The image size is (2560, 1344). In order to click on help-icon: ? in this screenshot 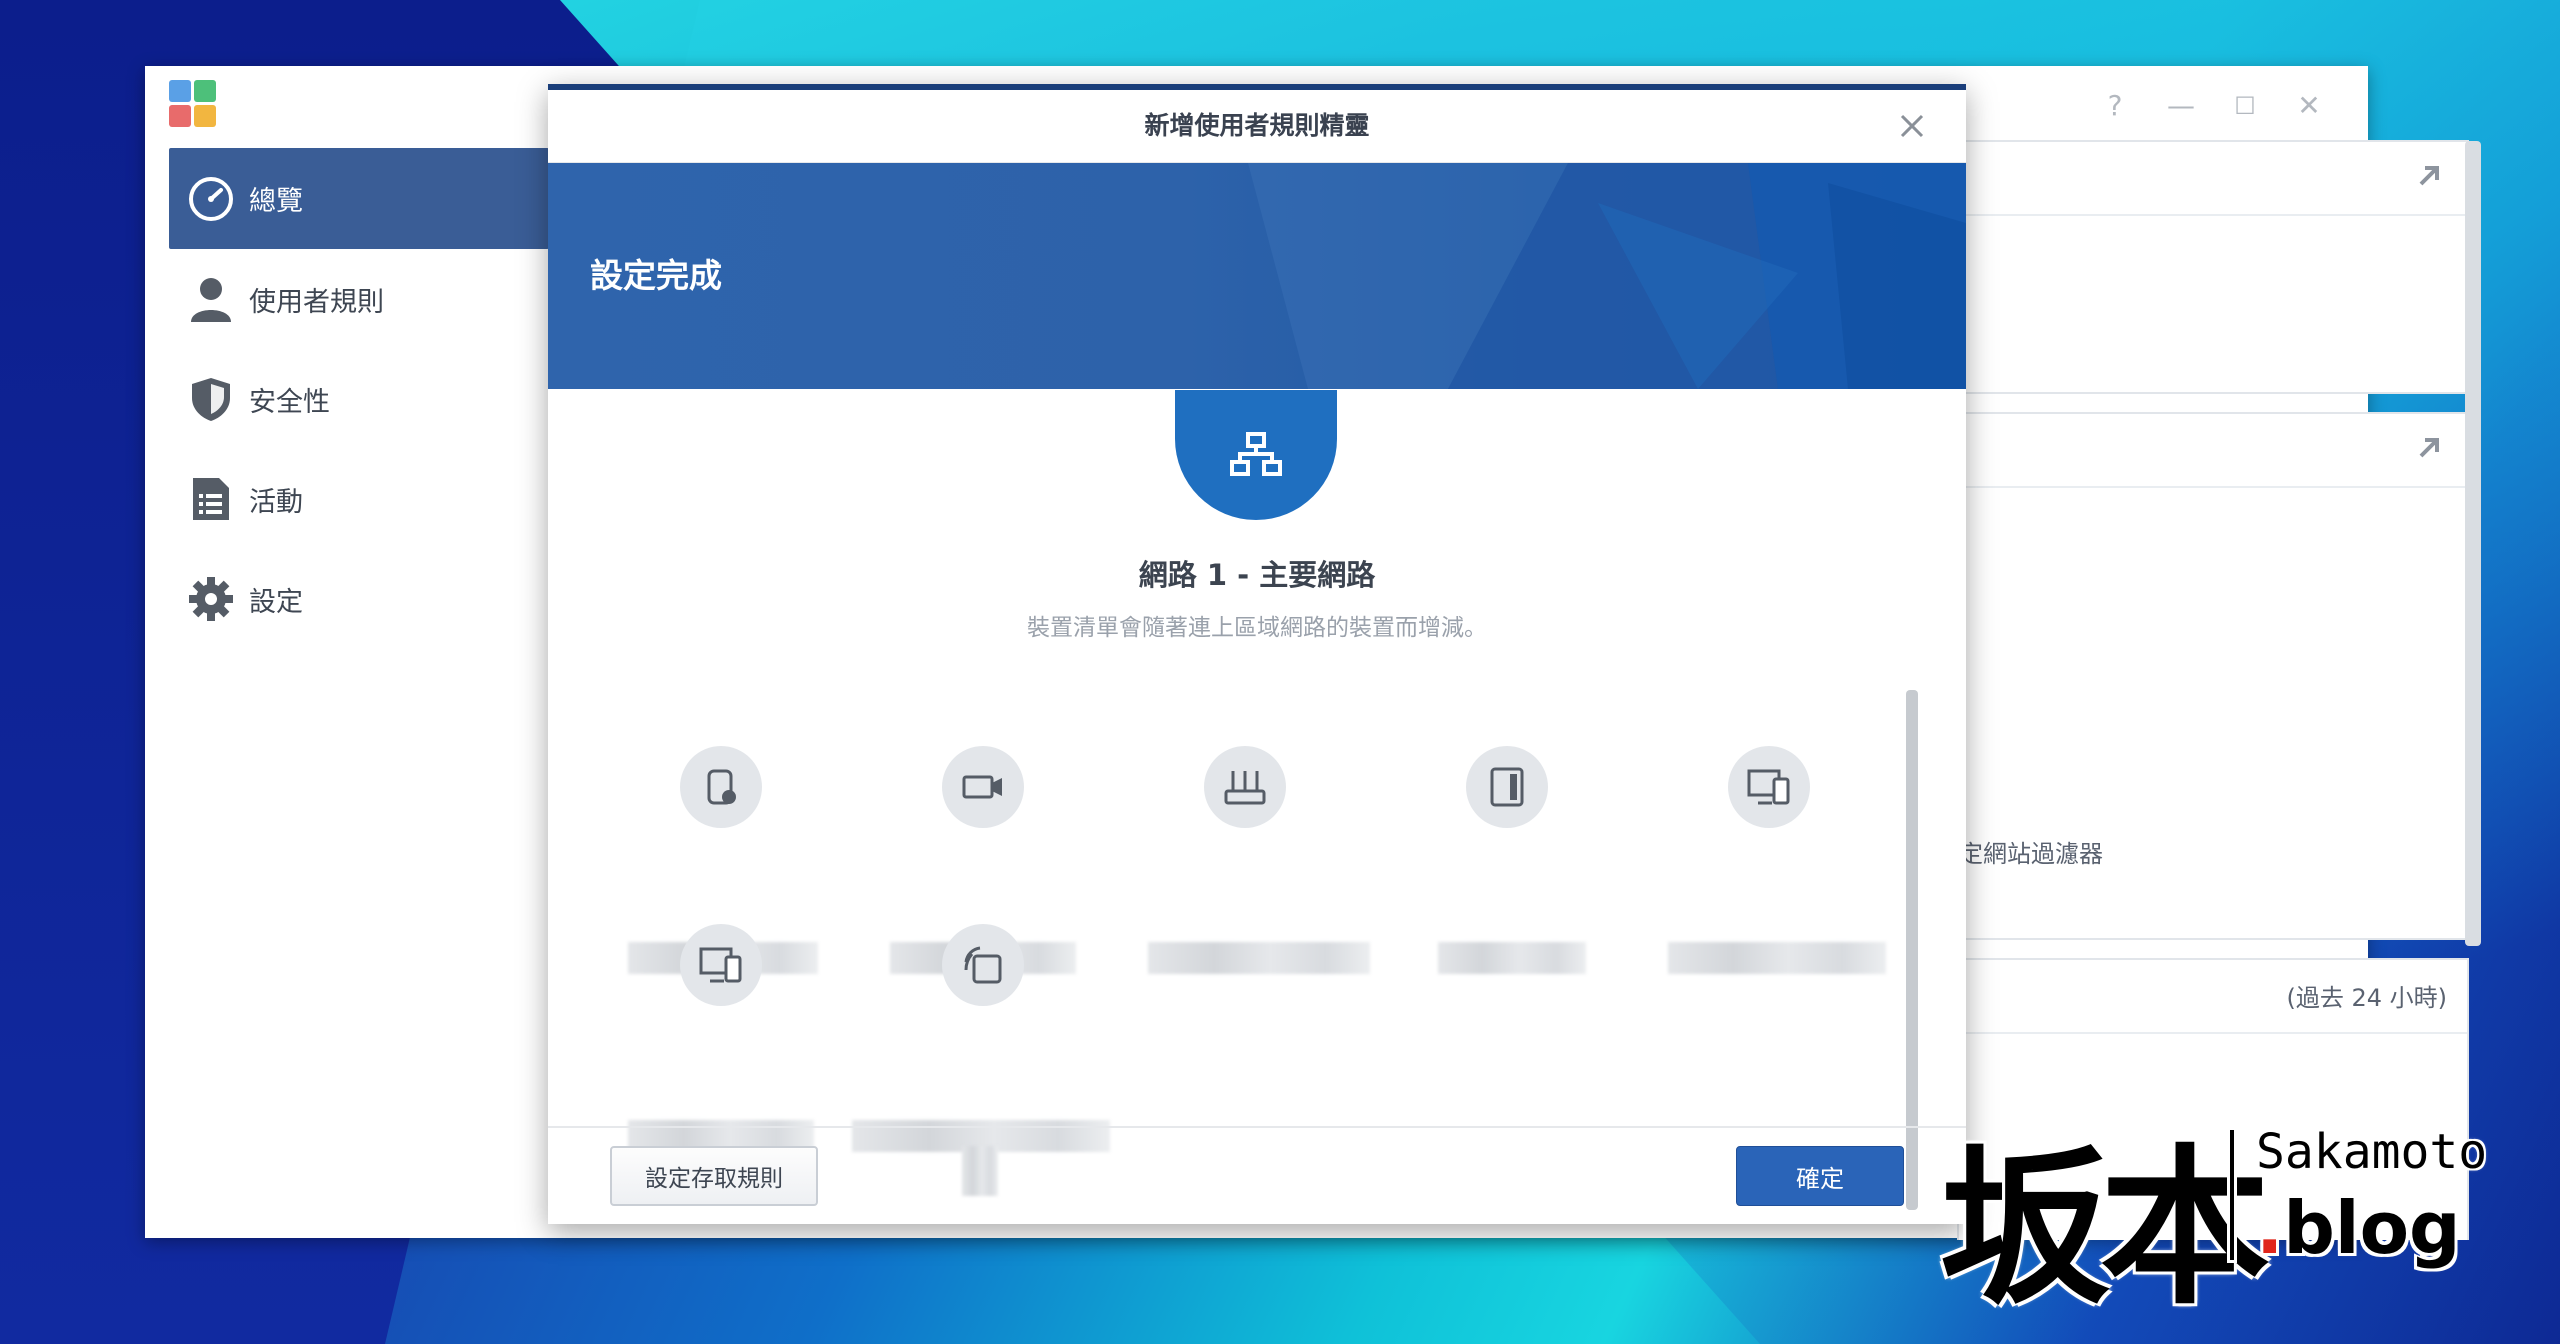, I will do `click(2115, 106)`.